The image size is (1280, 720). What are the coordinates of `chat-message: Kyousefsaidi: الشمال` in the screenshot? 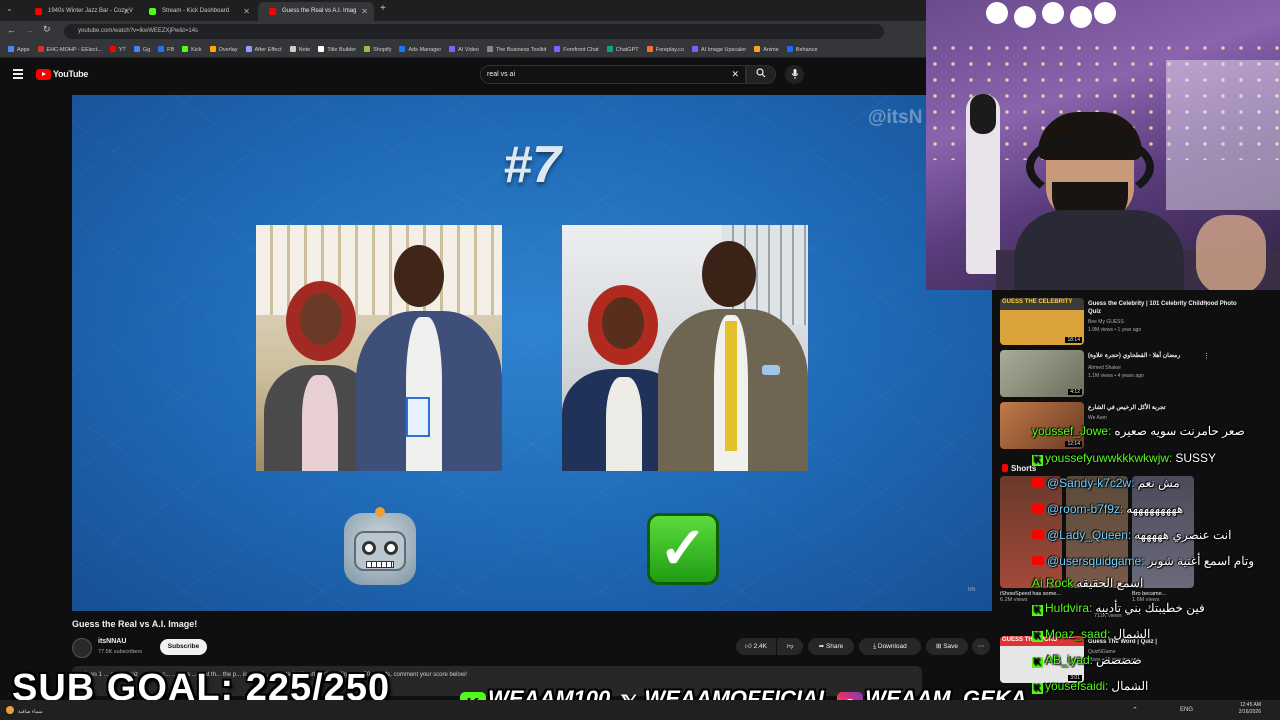 It's located at (1090, 686).